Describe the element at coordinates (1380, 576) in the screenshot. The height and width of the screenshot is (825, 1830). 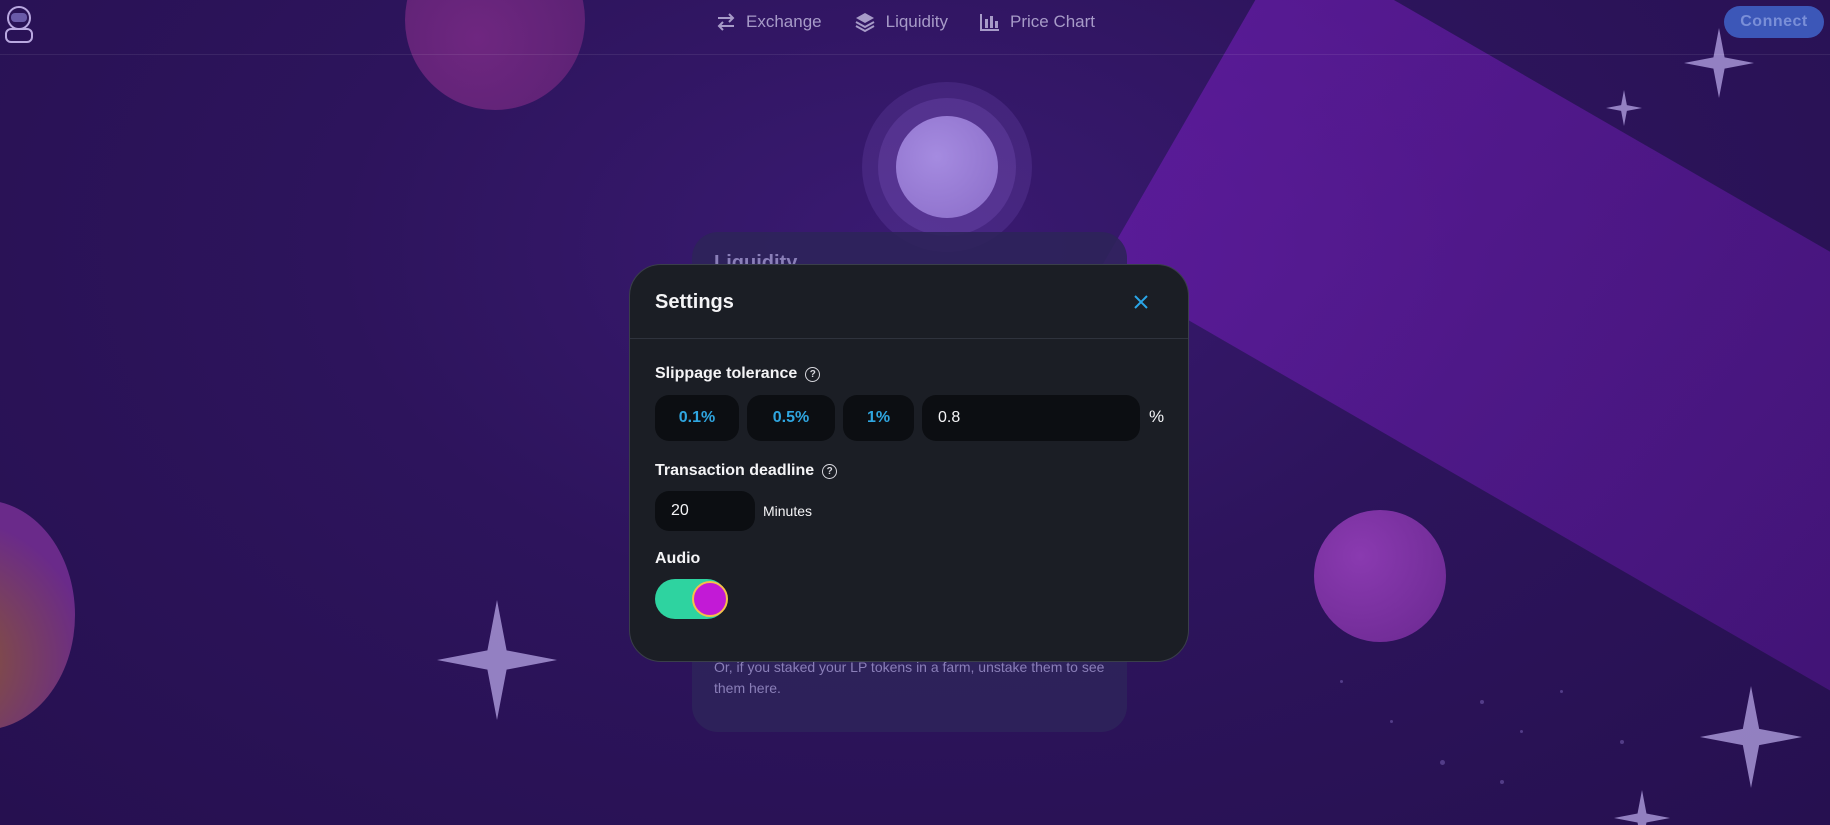
I see `planet-right` at that location.